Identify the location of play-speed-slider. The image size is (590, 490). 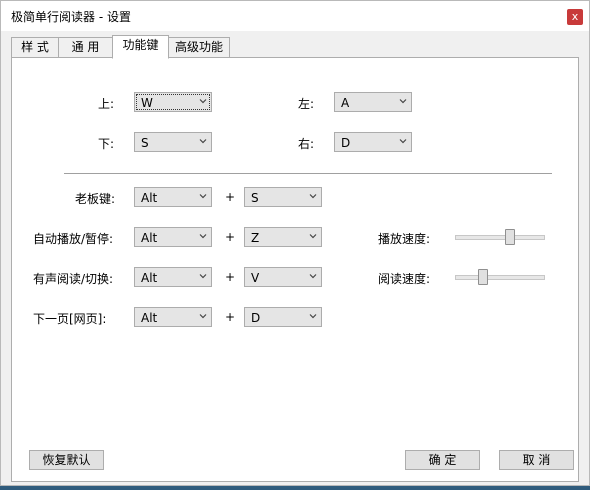
(500, 237).